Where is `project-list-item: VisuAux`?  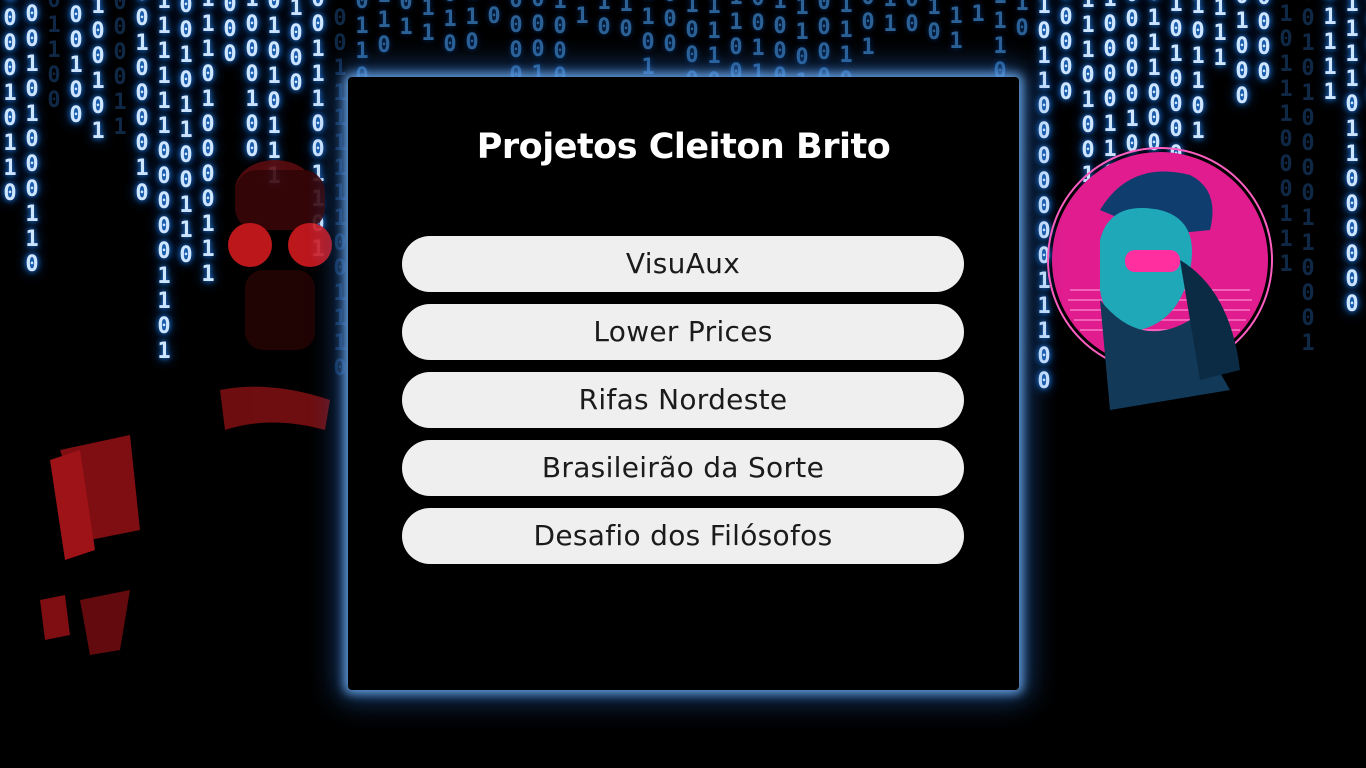
project-list-item: VisuAux is located at coordinates (683, 264).